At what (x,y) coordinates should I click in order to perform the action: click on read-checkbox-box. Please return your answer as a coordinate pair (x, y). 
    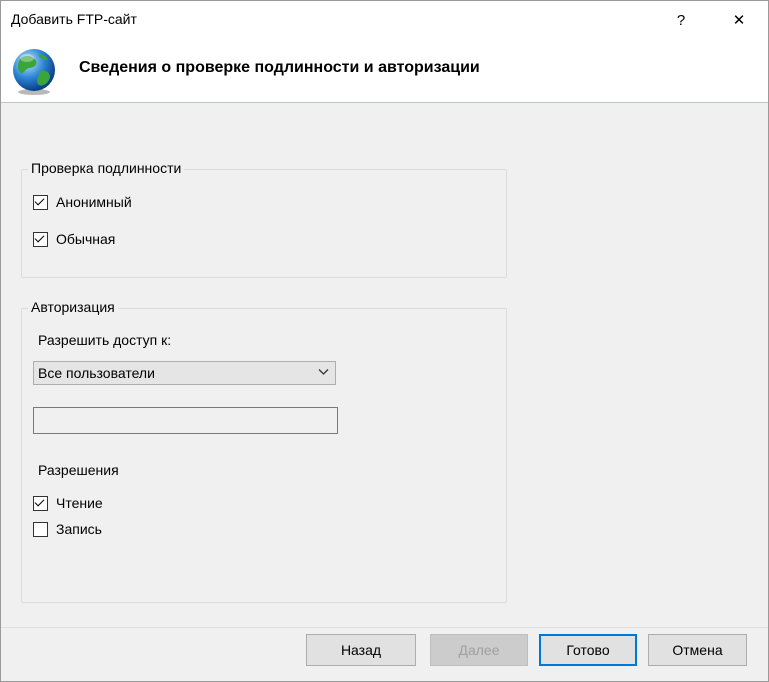
    Looking at the image, I should click on (40, 503).